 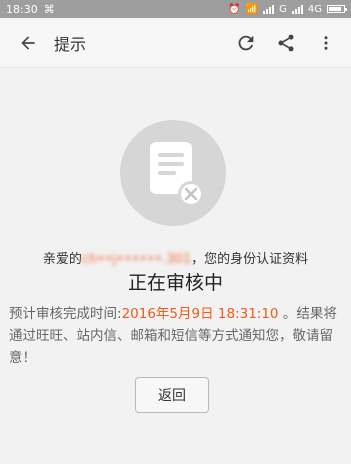 What do you see at coordinates (175, 43) in the screenshot?
I see `app-bar: 提示` at bounding box center [175, 43].